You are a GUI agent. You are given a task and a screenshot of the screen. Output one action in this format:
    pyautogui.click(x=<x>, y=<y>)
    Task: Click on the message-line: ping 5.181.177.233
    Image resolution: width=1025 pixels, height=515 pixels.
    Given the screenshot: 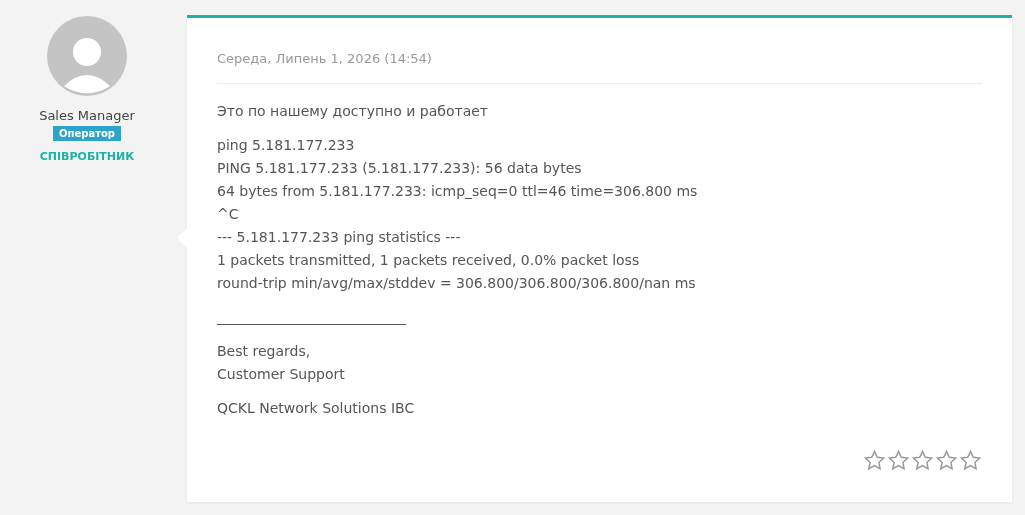 What is the action you would take?
    pyautogui.click(x=286, y=145)
    